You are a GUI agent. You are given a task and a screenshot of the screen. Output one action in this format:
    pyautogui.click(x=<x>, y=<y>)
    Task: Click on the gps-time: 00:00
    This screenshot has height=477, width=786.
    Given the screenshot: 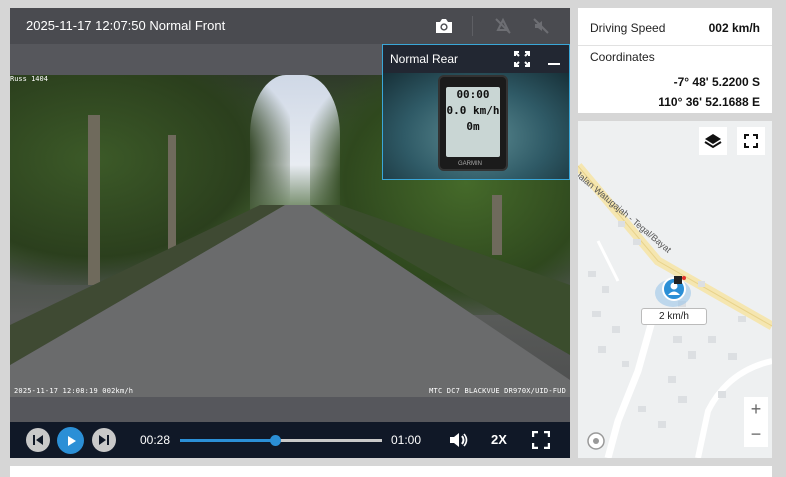 What is the action you would take?
    pyautogui.click(x=473, y=94)
    